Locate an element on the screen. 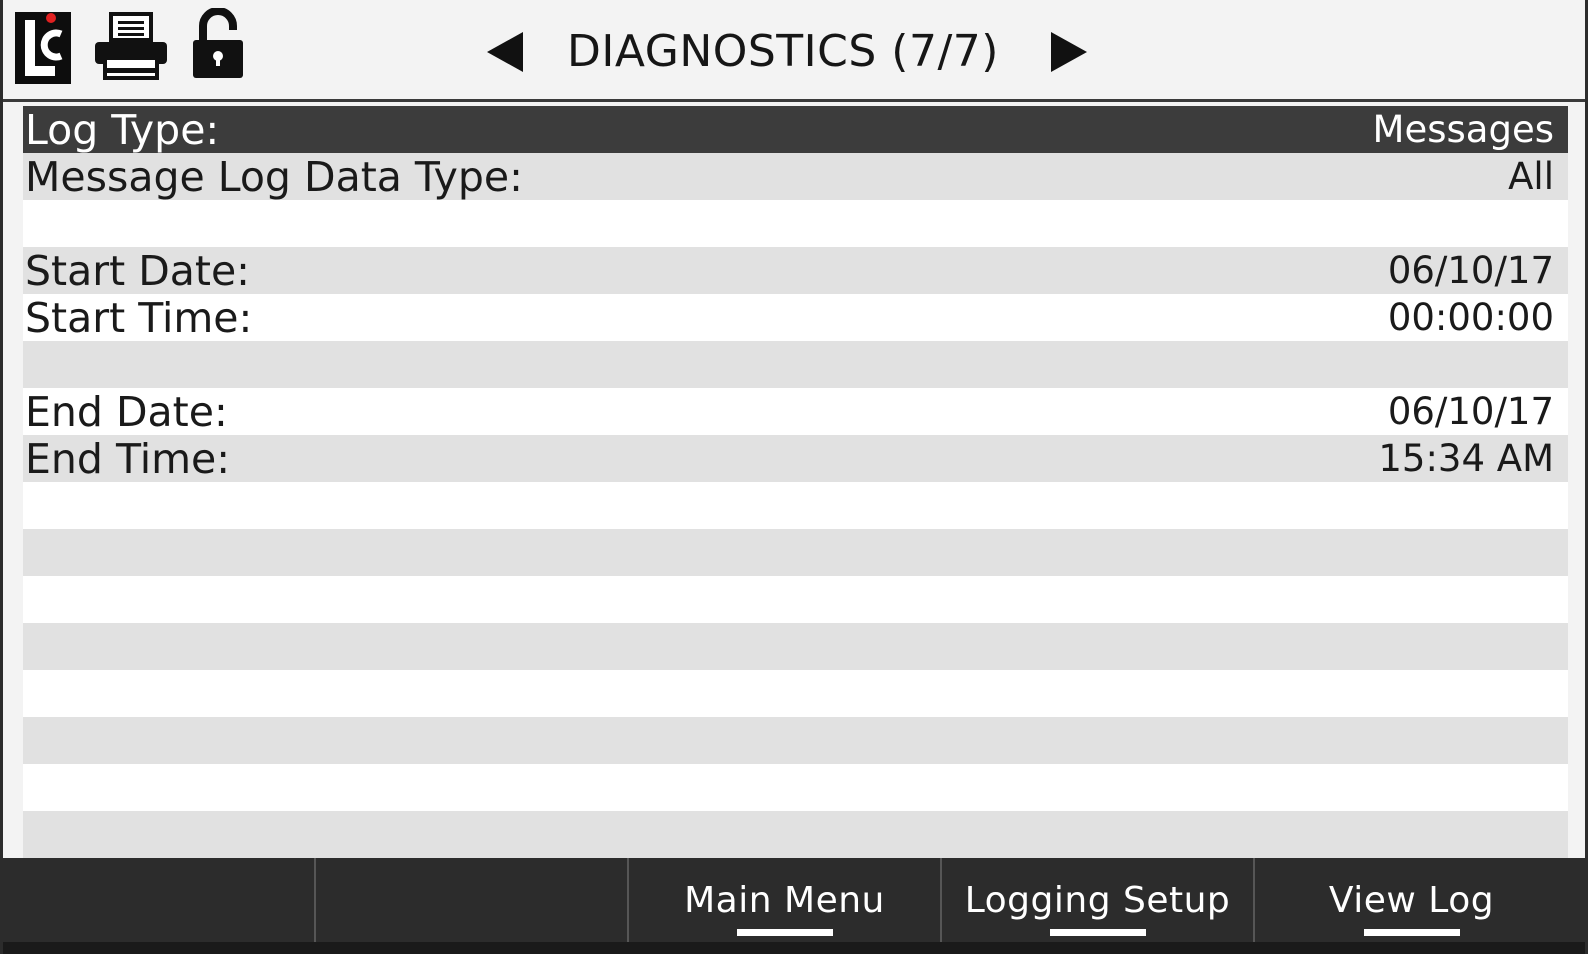  next-page-button is located at coordinates (1069, 52).